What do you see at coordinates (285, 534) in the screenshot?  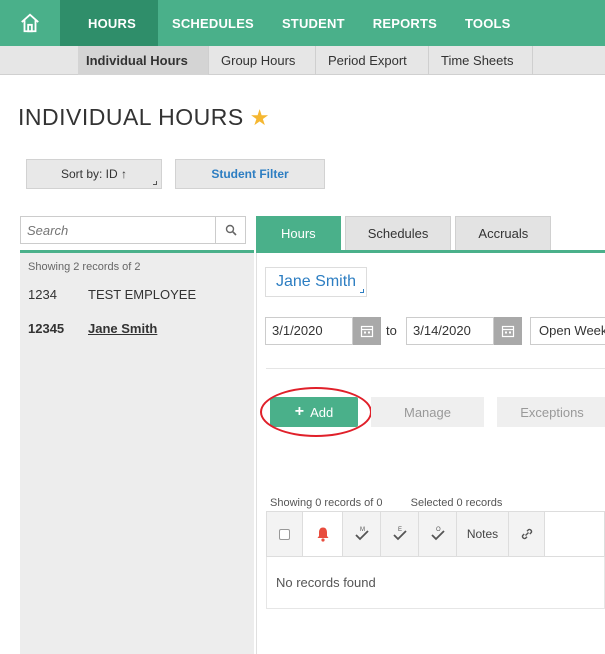 I see `select-all-checkbox` at bounding box center [285, 534].